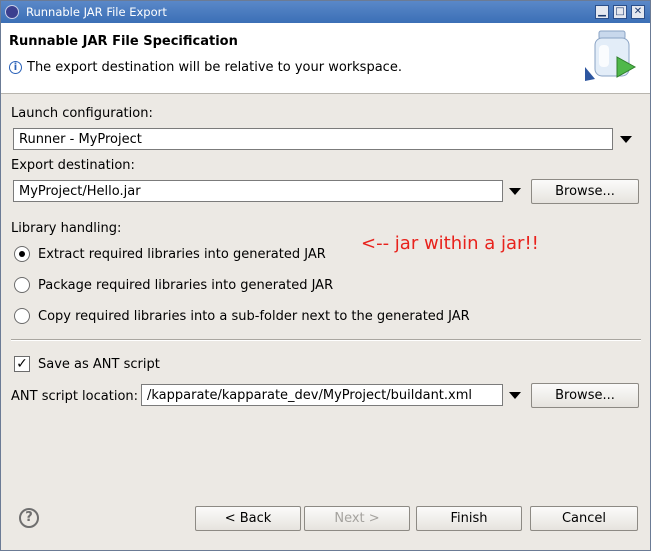 The image size is (651, 551). I want to click on export-destination-label: Export destination:, so click(73, 165).